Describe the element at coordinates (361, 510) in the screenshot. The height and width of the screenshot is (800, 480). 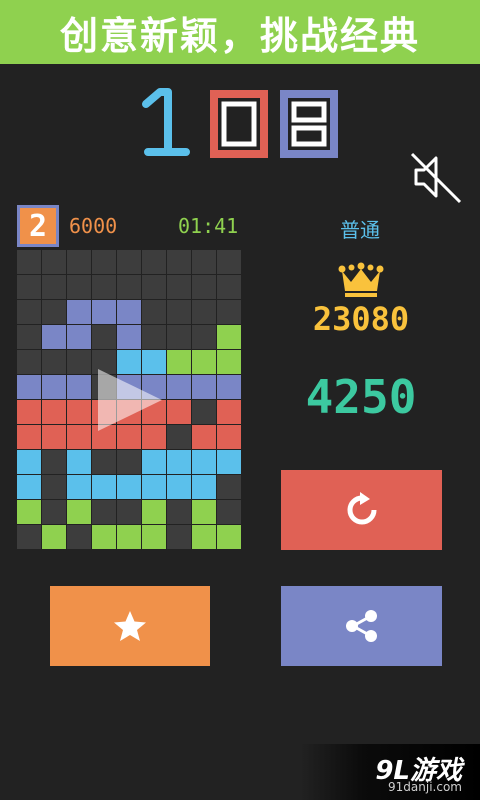
I see `restart-button` at that location.